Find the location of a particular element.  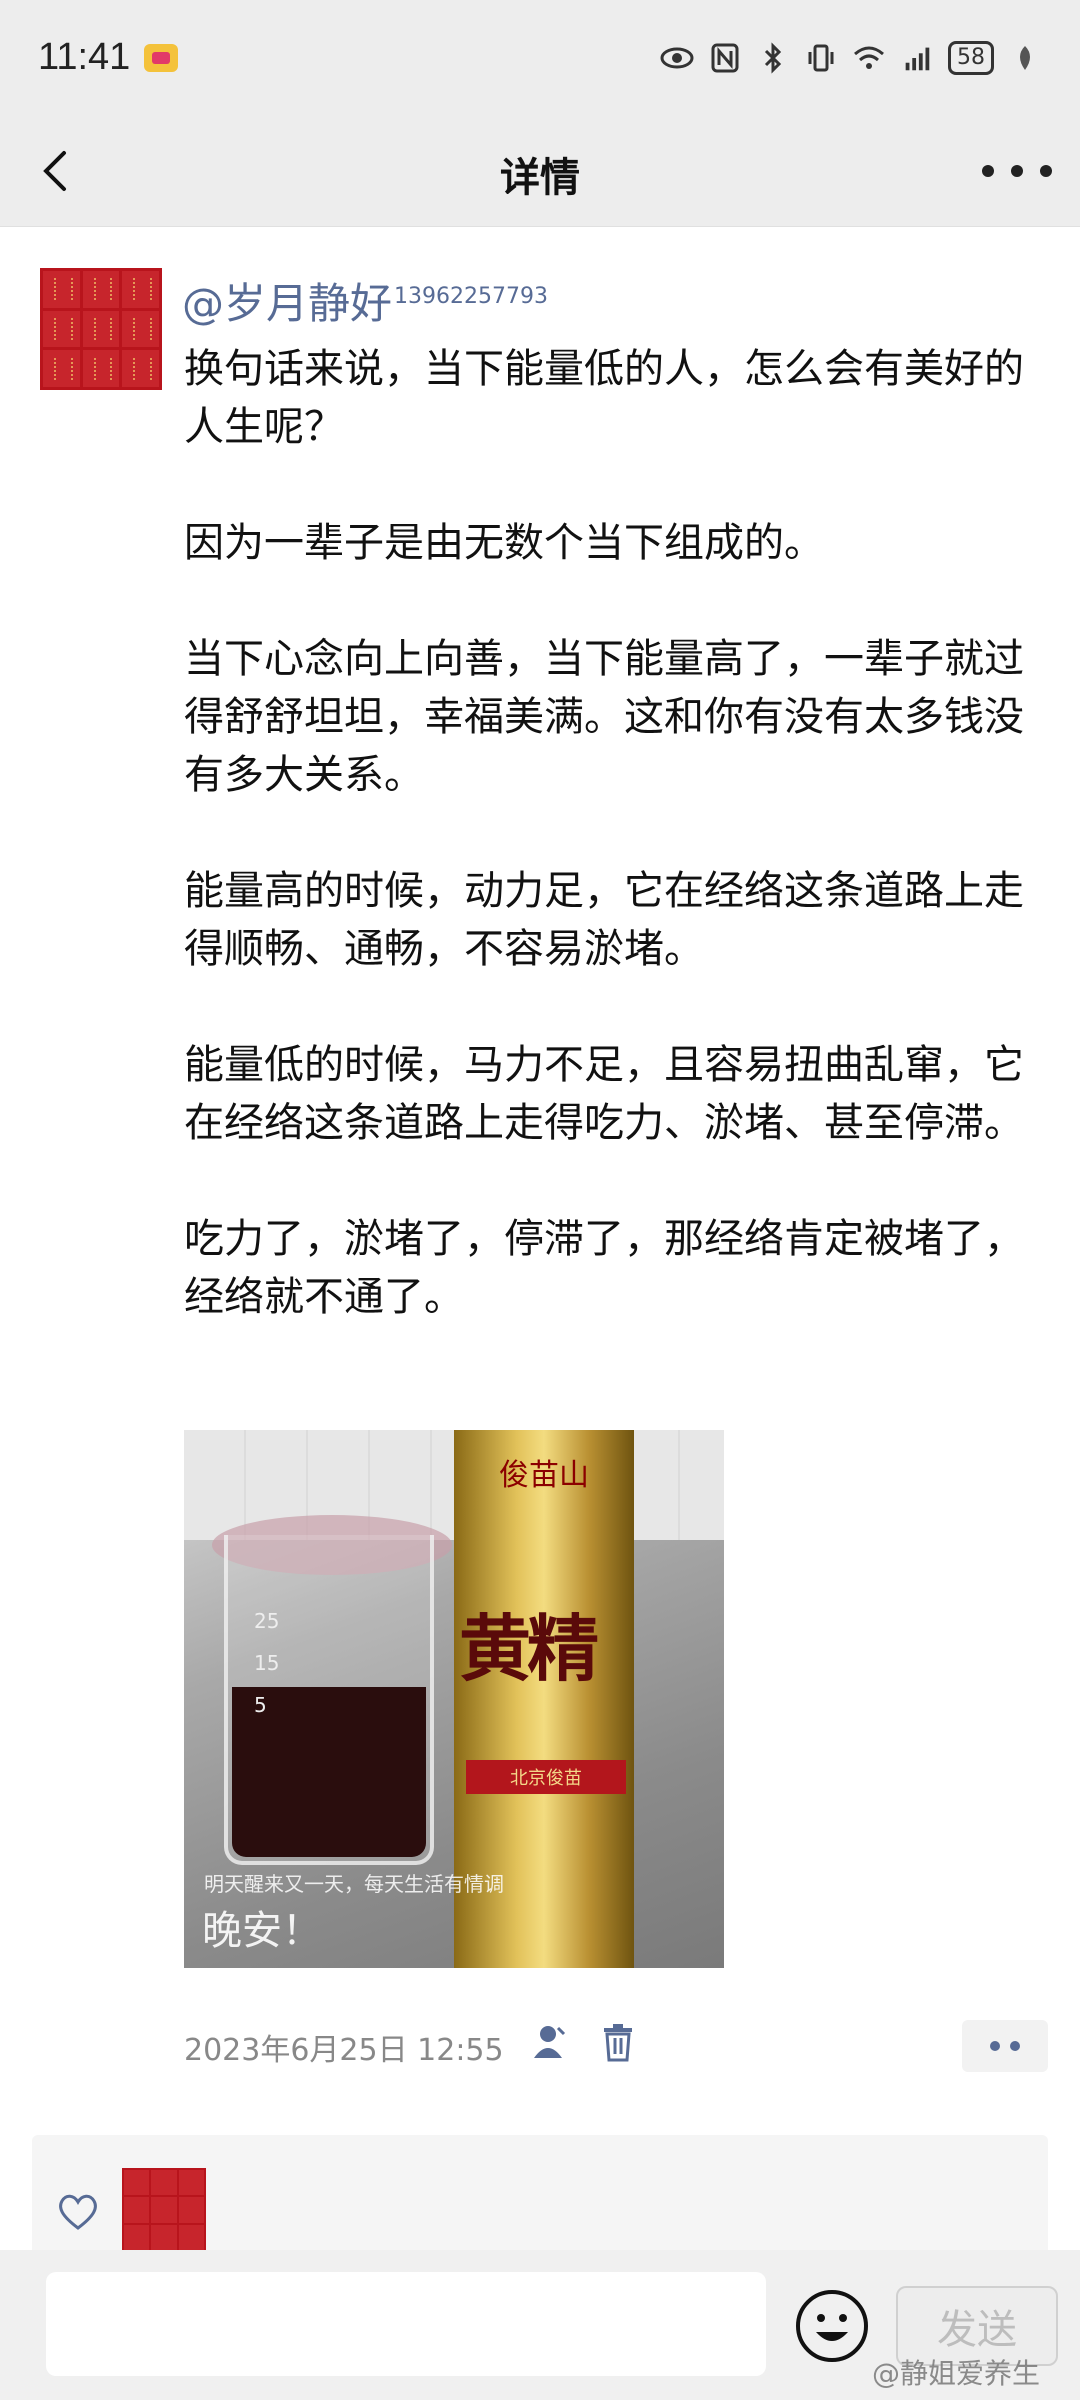

author-name: @岁月静好13962257793 is located at coordinates (365, 300).